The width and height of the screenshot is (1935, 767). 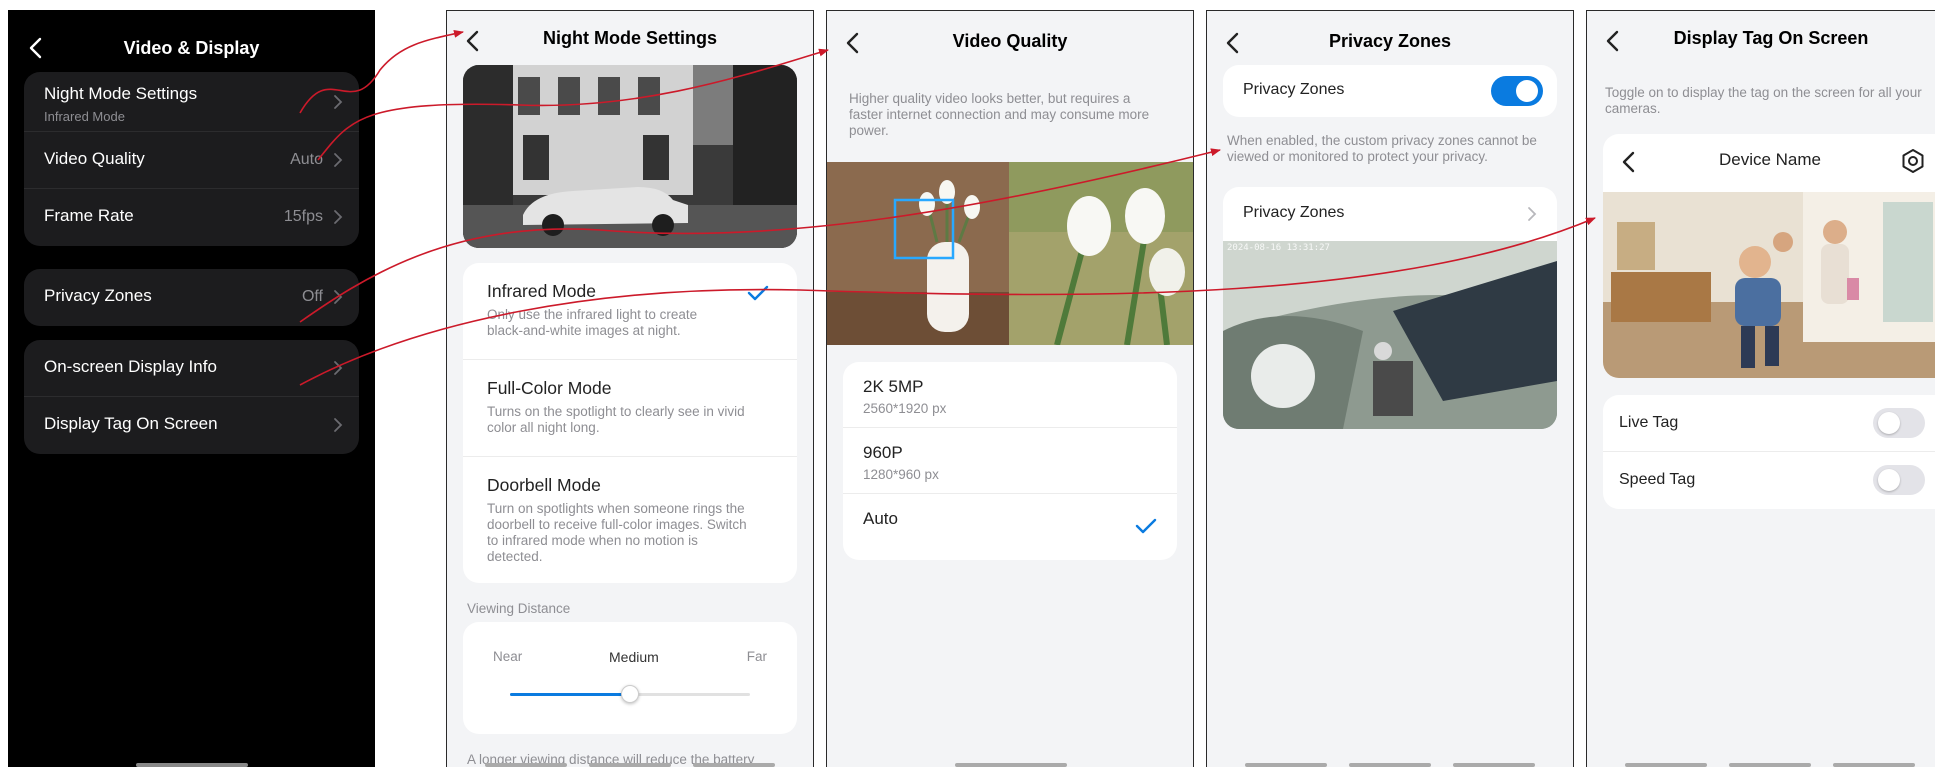 I want to click on near-label: Near, so click(x=508, y=656).